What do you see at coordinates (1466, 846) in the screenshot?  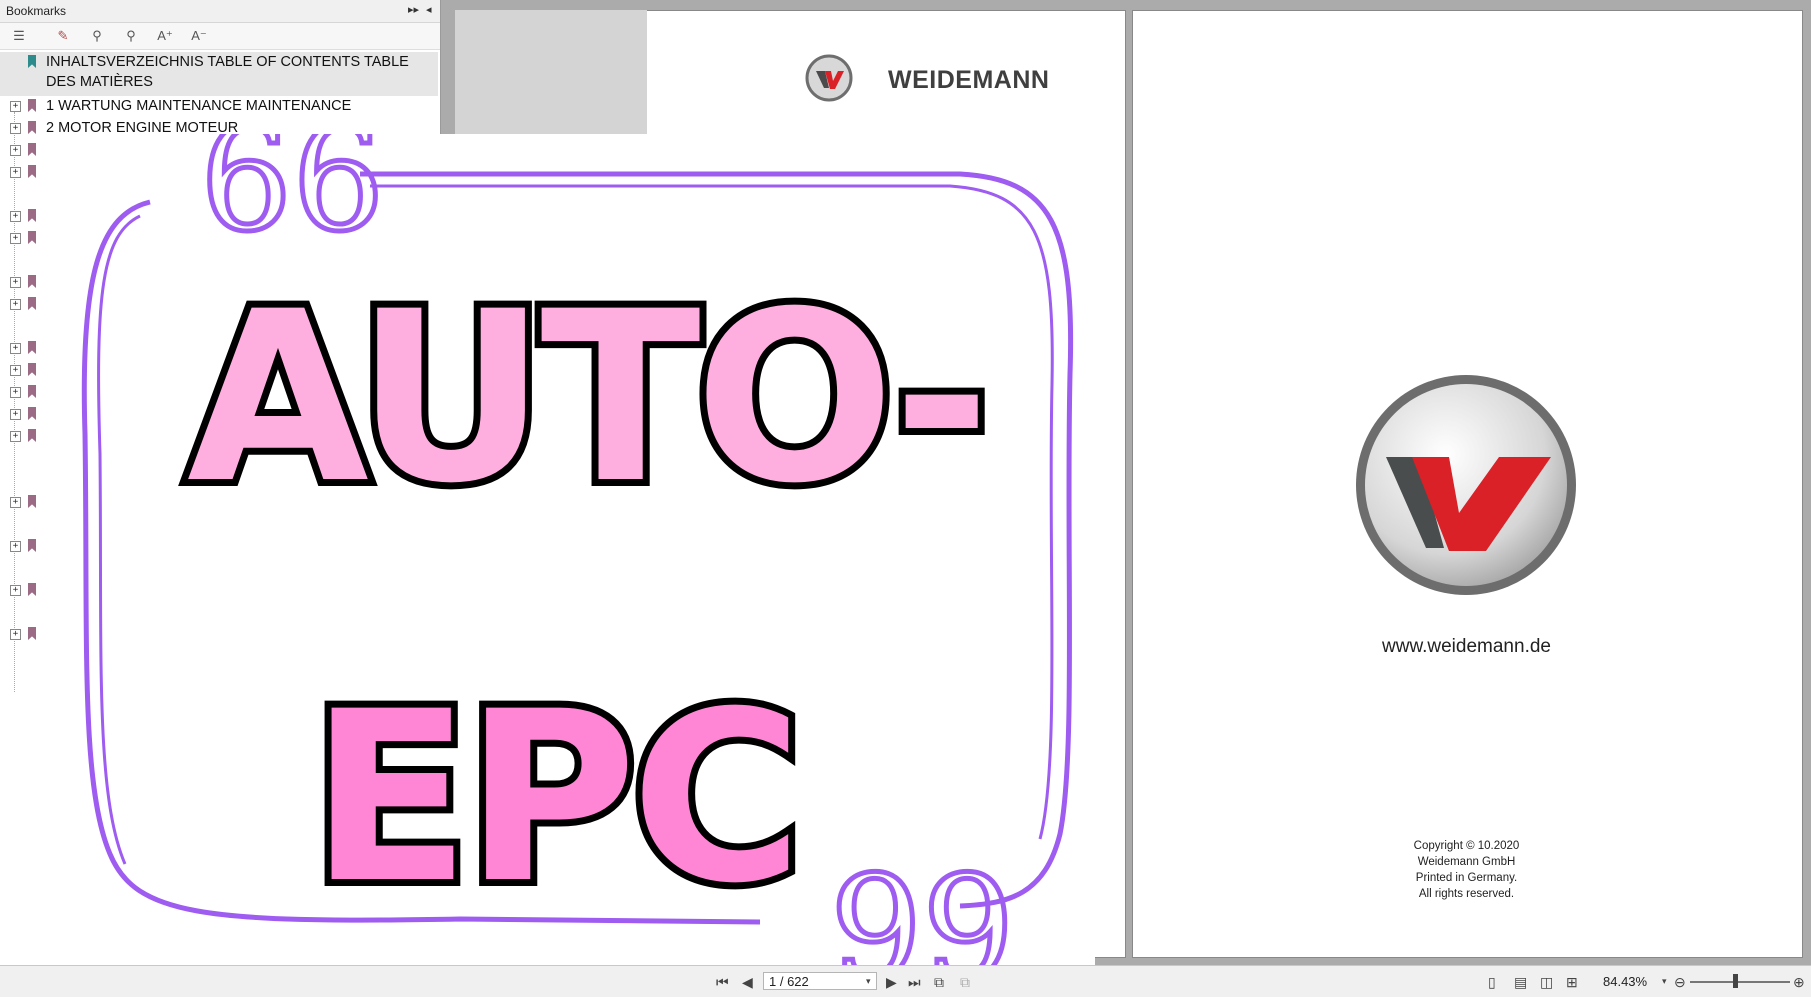 I see `copyright-line: Copyright © 10.2020` at bounding box center [1466, 846].